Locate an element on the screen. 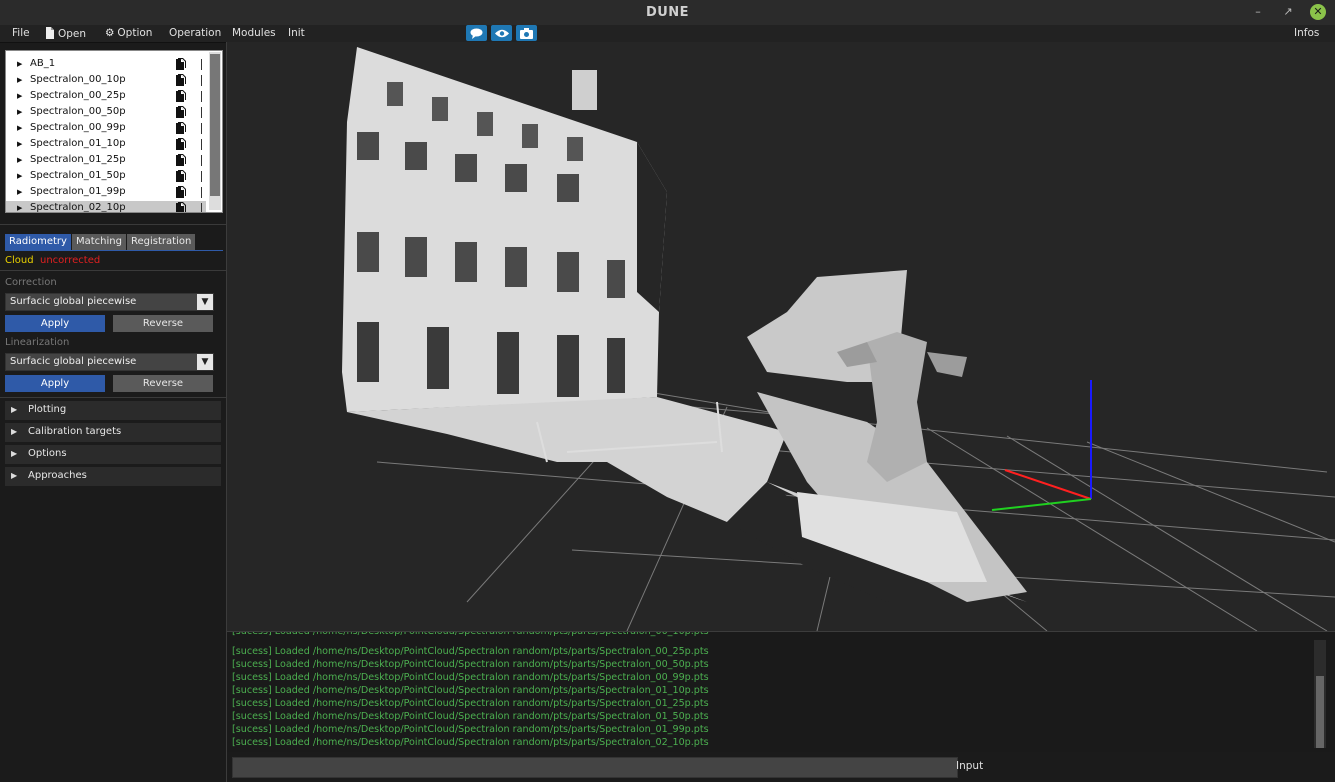 The width and height of the screenshot is (1335, 782). tree-item: ▶ AB_1 is located at coordinates (106, 65).